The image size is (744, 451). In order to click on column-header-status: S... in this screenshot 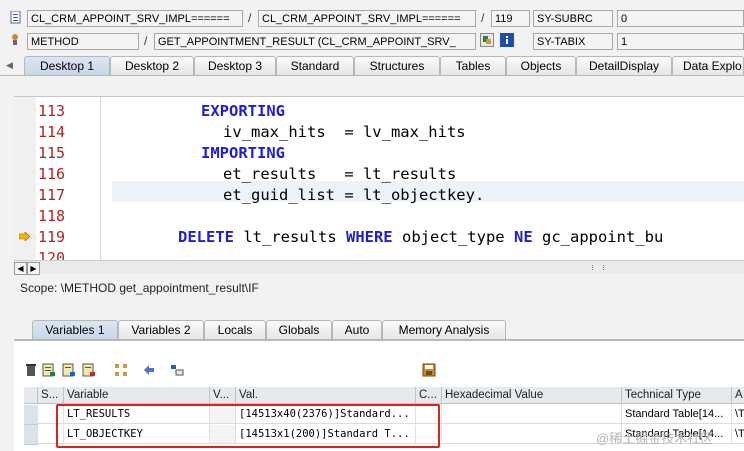, I will do `click(51, 395)`.